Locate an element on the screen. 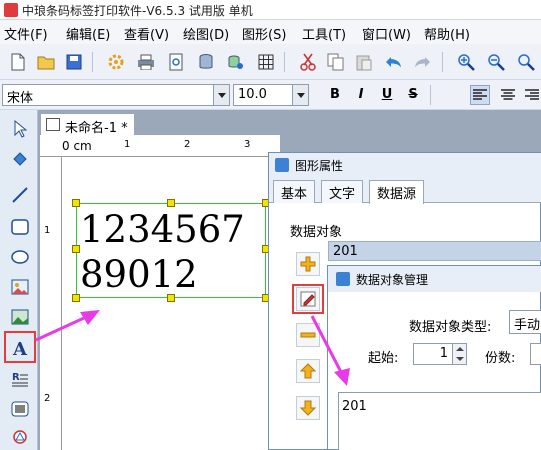  document-icon is located at coordinates (53, 124).